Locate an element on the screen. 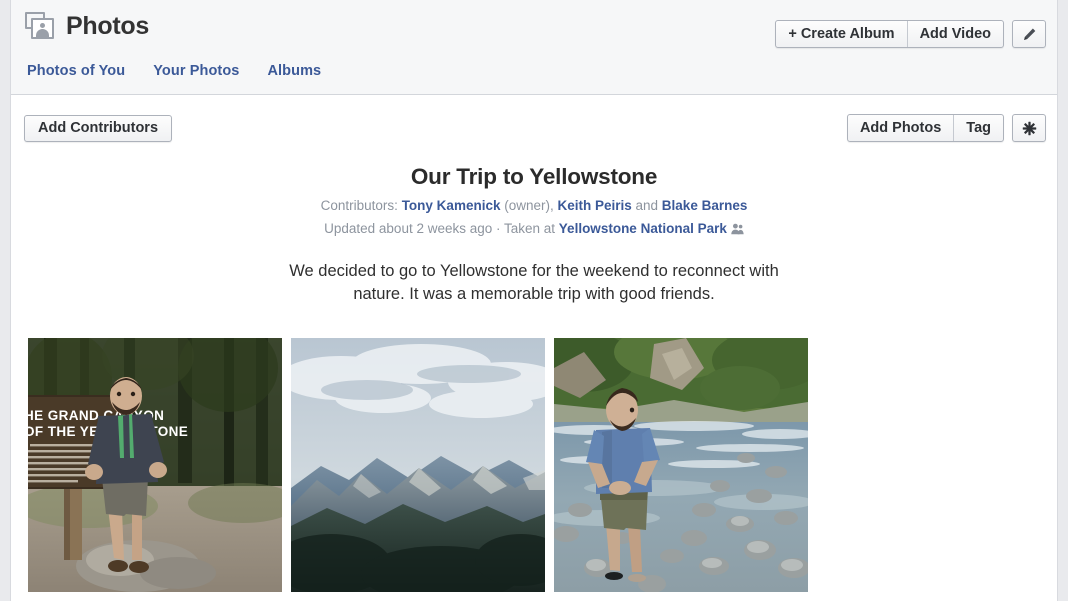 The height and width of the screenshot is (601, 1068). gear-icon is located at coordinates (1029, 128).